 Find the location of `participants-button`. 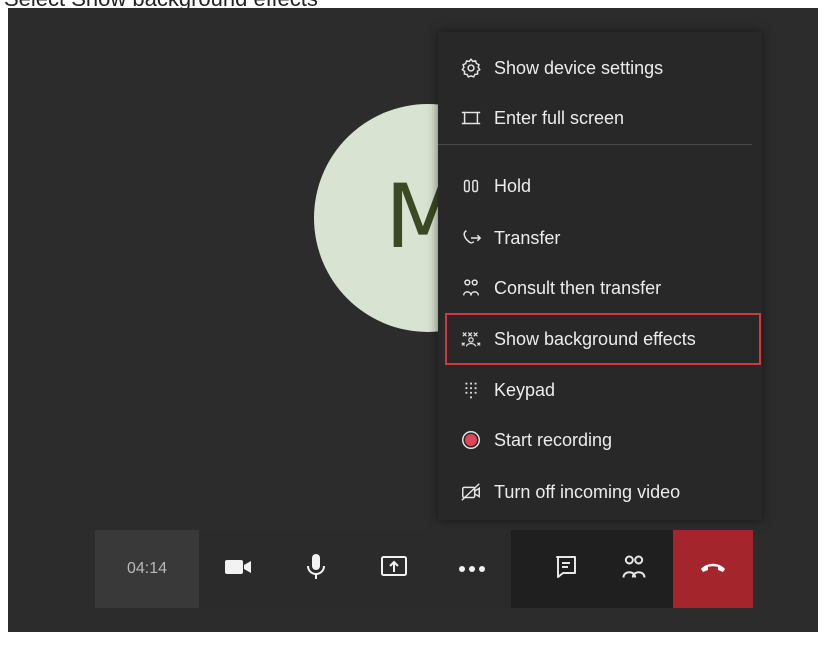

participants-button is located at coordinates (634, 569).